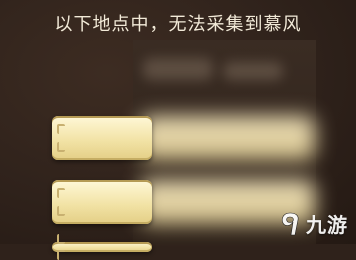 This screenshot has height=260, width=356. What do you see at coordinates (227, 138) in the screenshot?
I see `blurred-option-text` at bounding box center [227, 138].